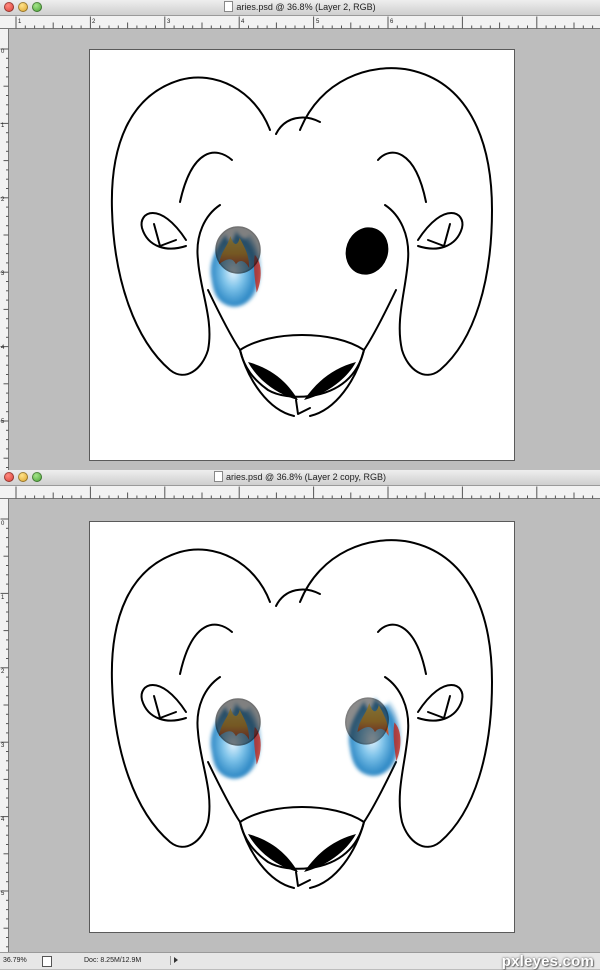 The width and height of the screenshot is (600, 970). I want to click on document-size: Doc: 8.25M/12.9M, so click(113, 960).